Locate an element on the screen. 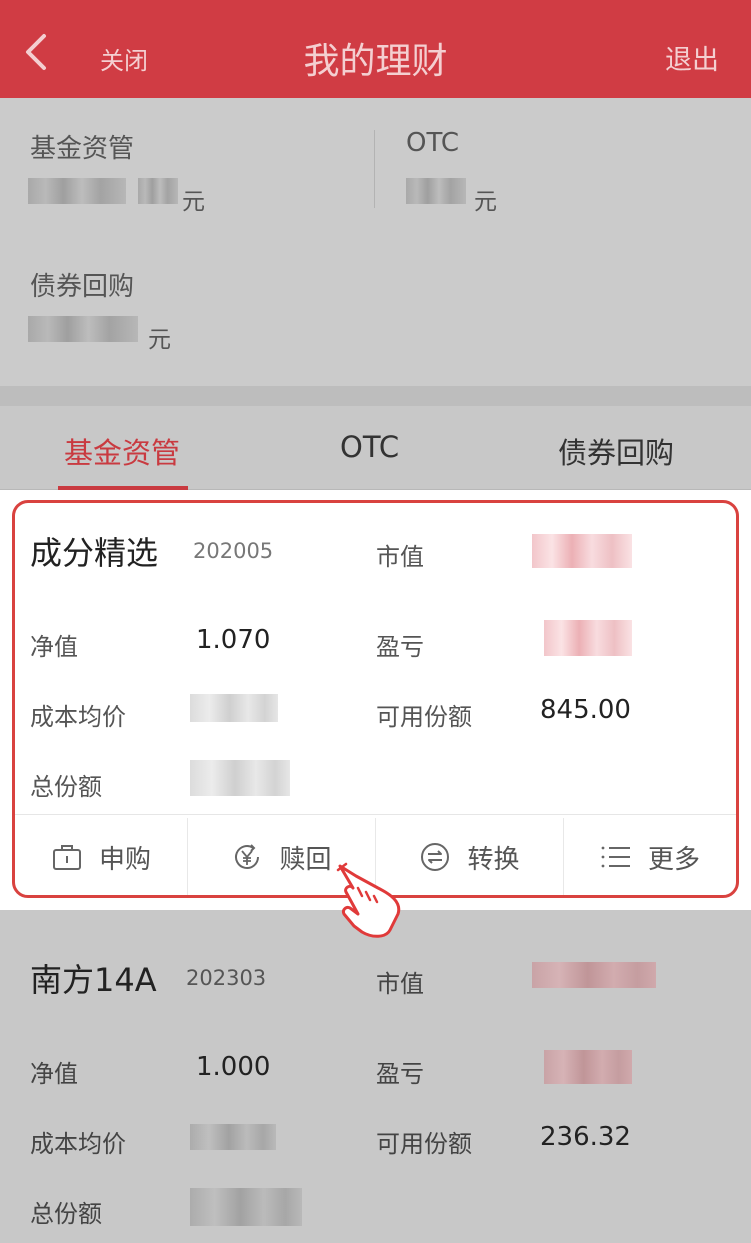  fund-code: 202303 is located at coordinates (226, 978).